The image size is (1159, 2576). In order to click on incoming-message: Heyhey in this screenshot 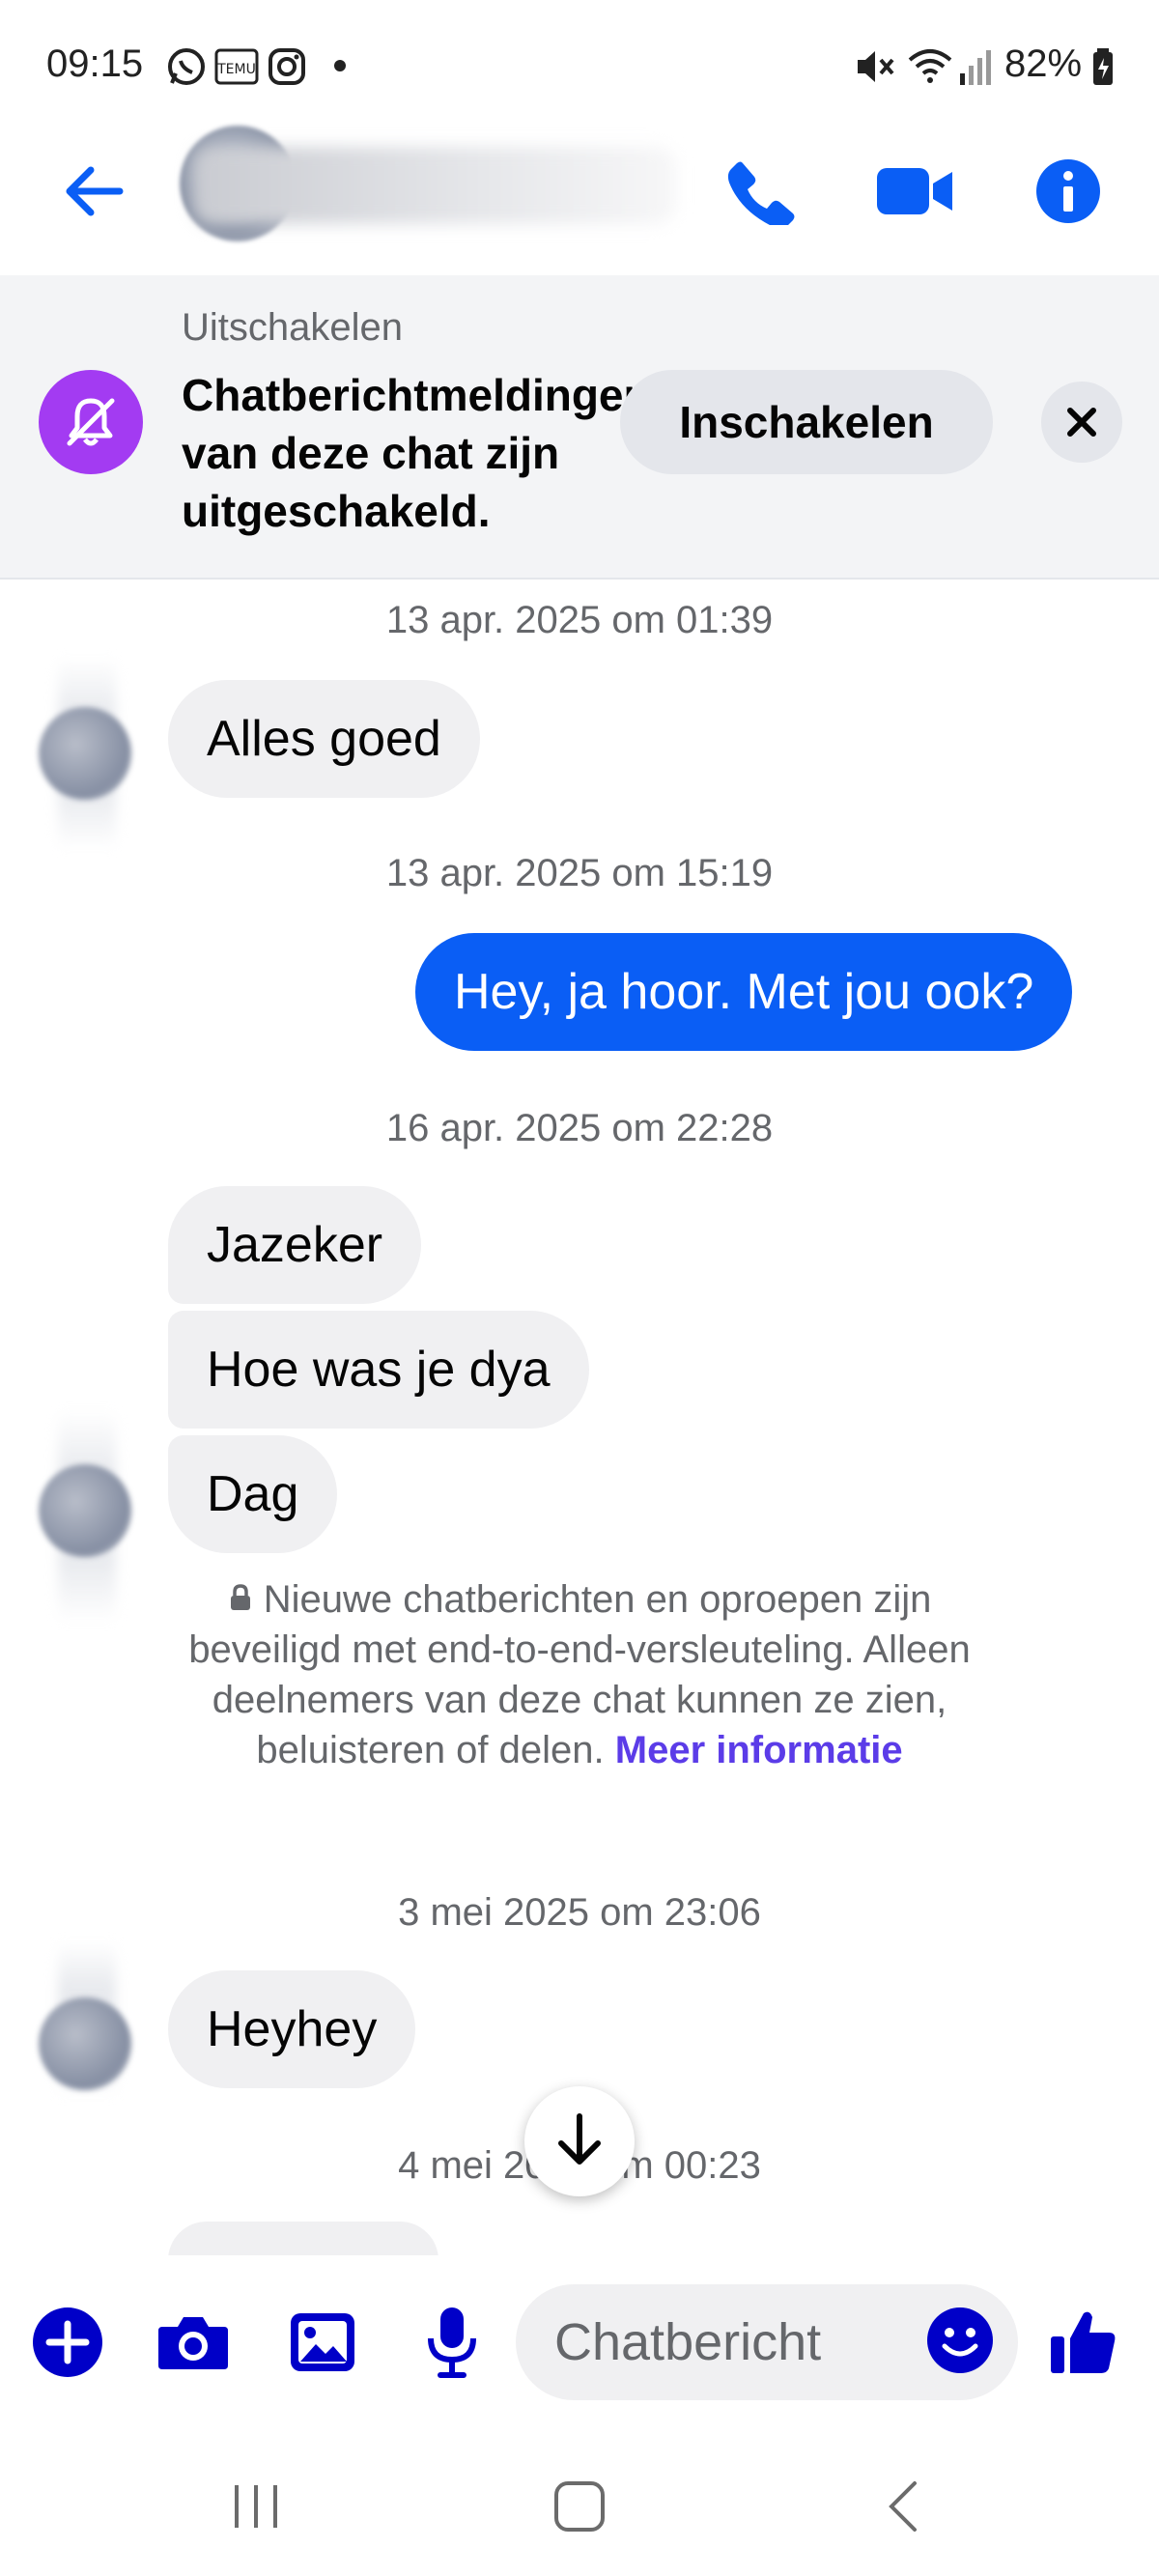, I will do `click(292, 2029)`.